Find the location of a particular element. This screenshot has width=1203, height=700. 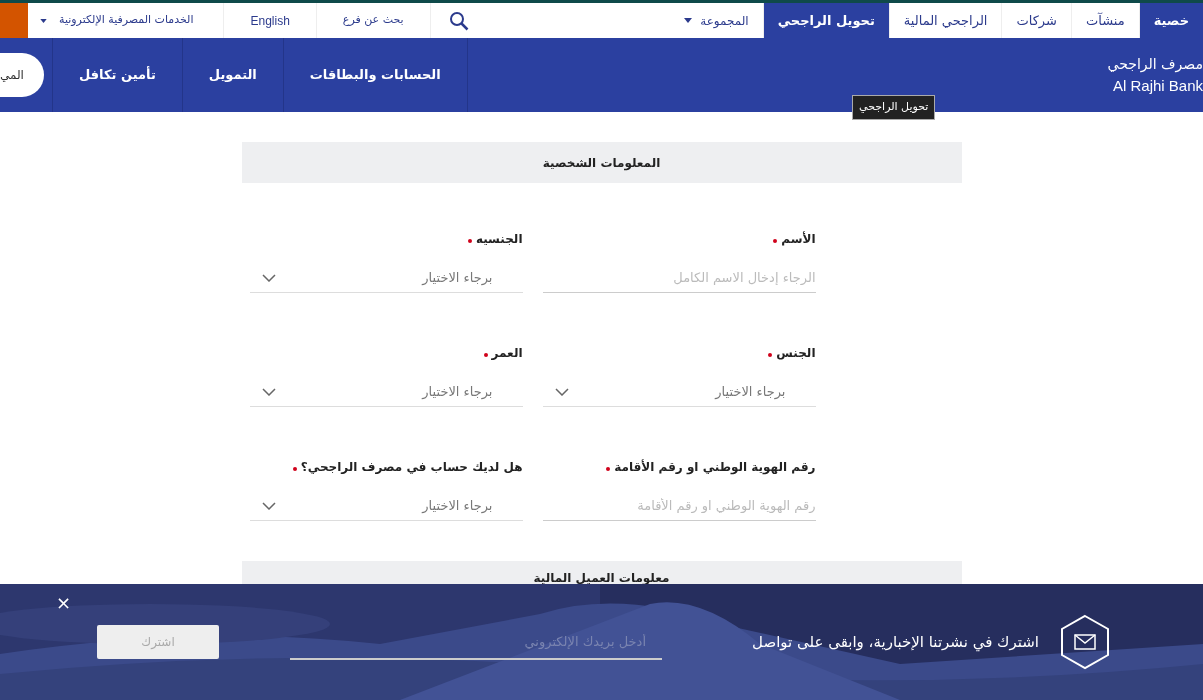

nav-tab: تحويل الراجحي is located at coordinates (825, 20).